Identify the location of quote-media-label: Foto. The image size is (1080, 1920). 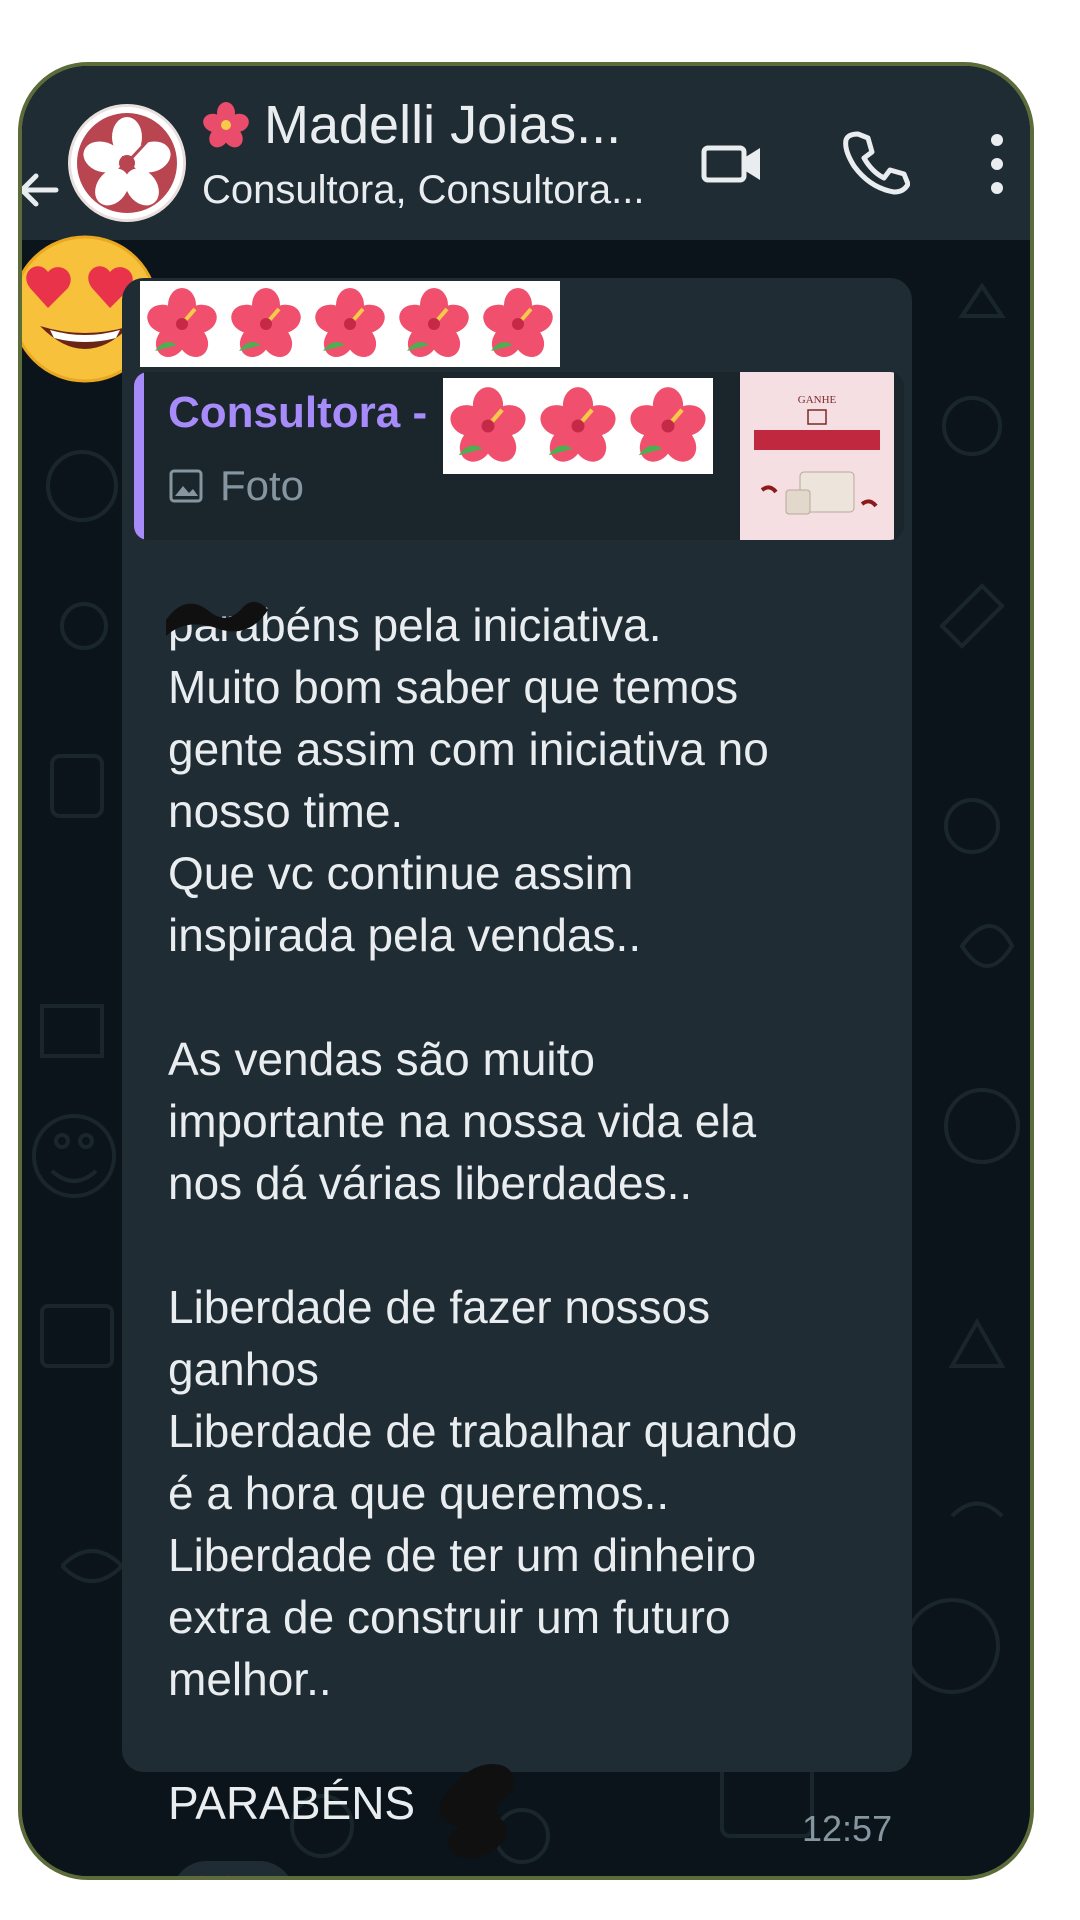
(262, 485).